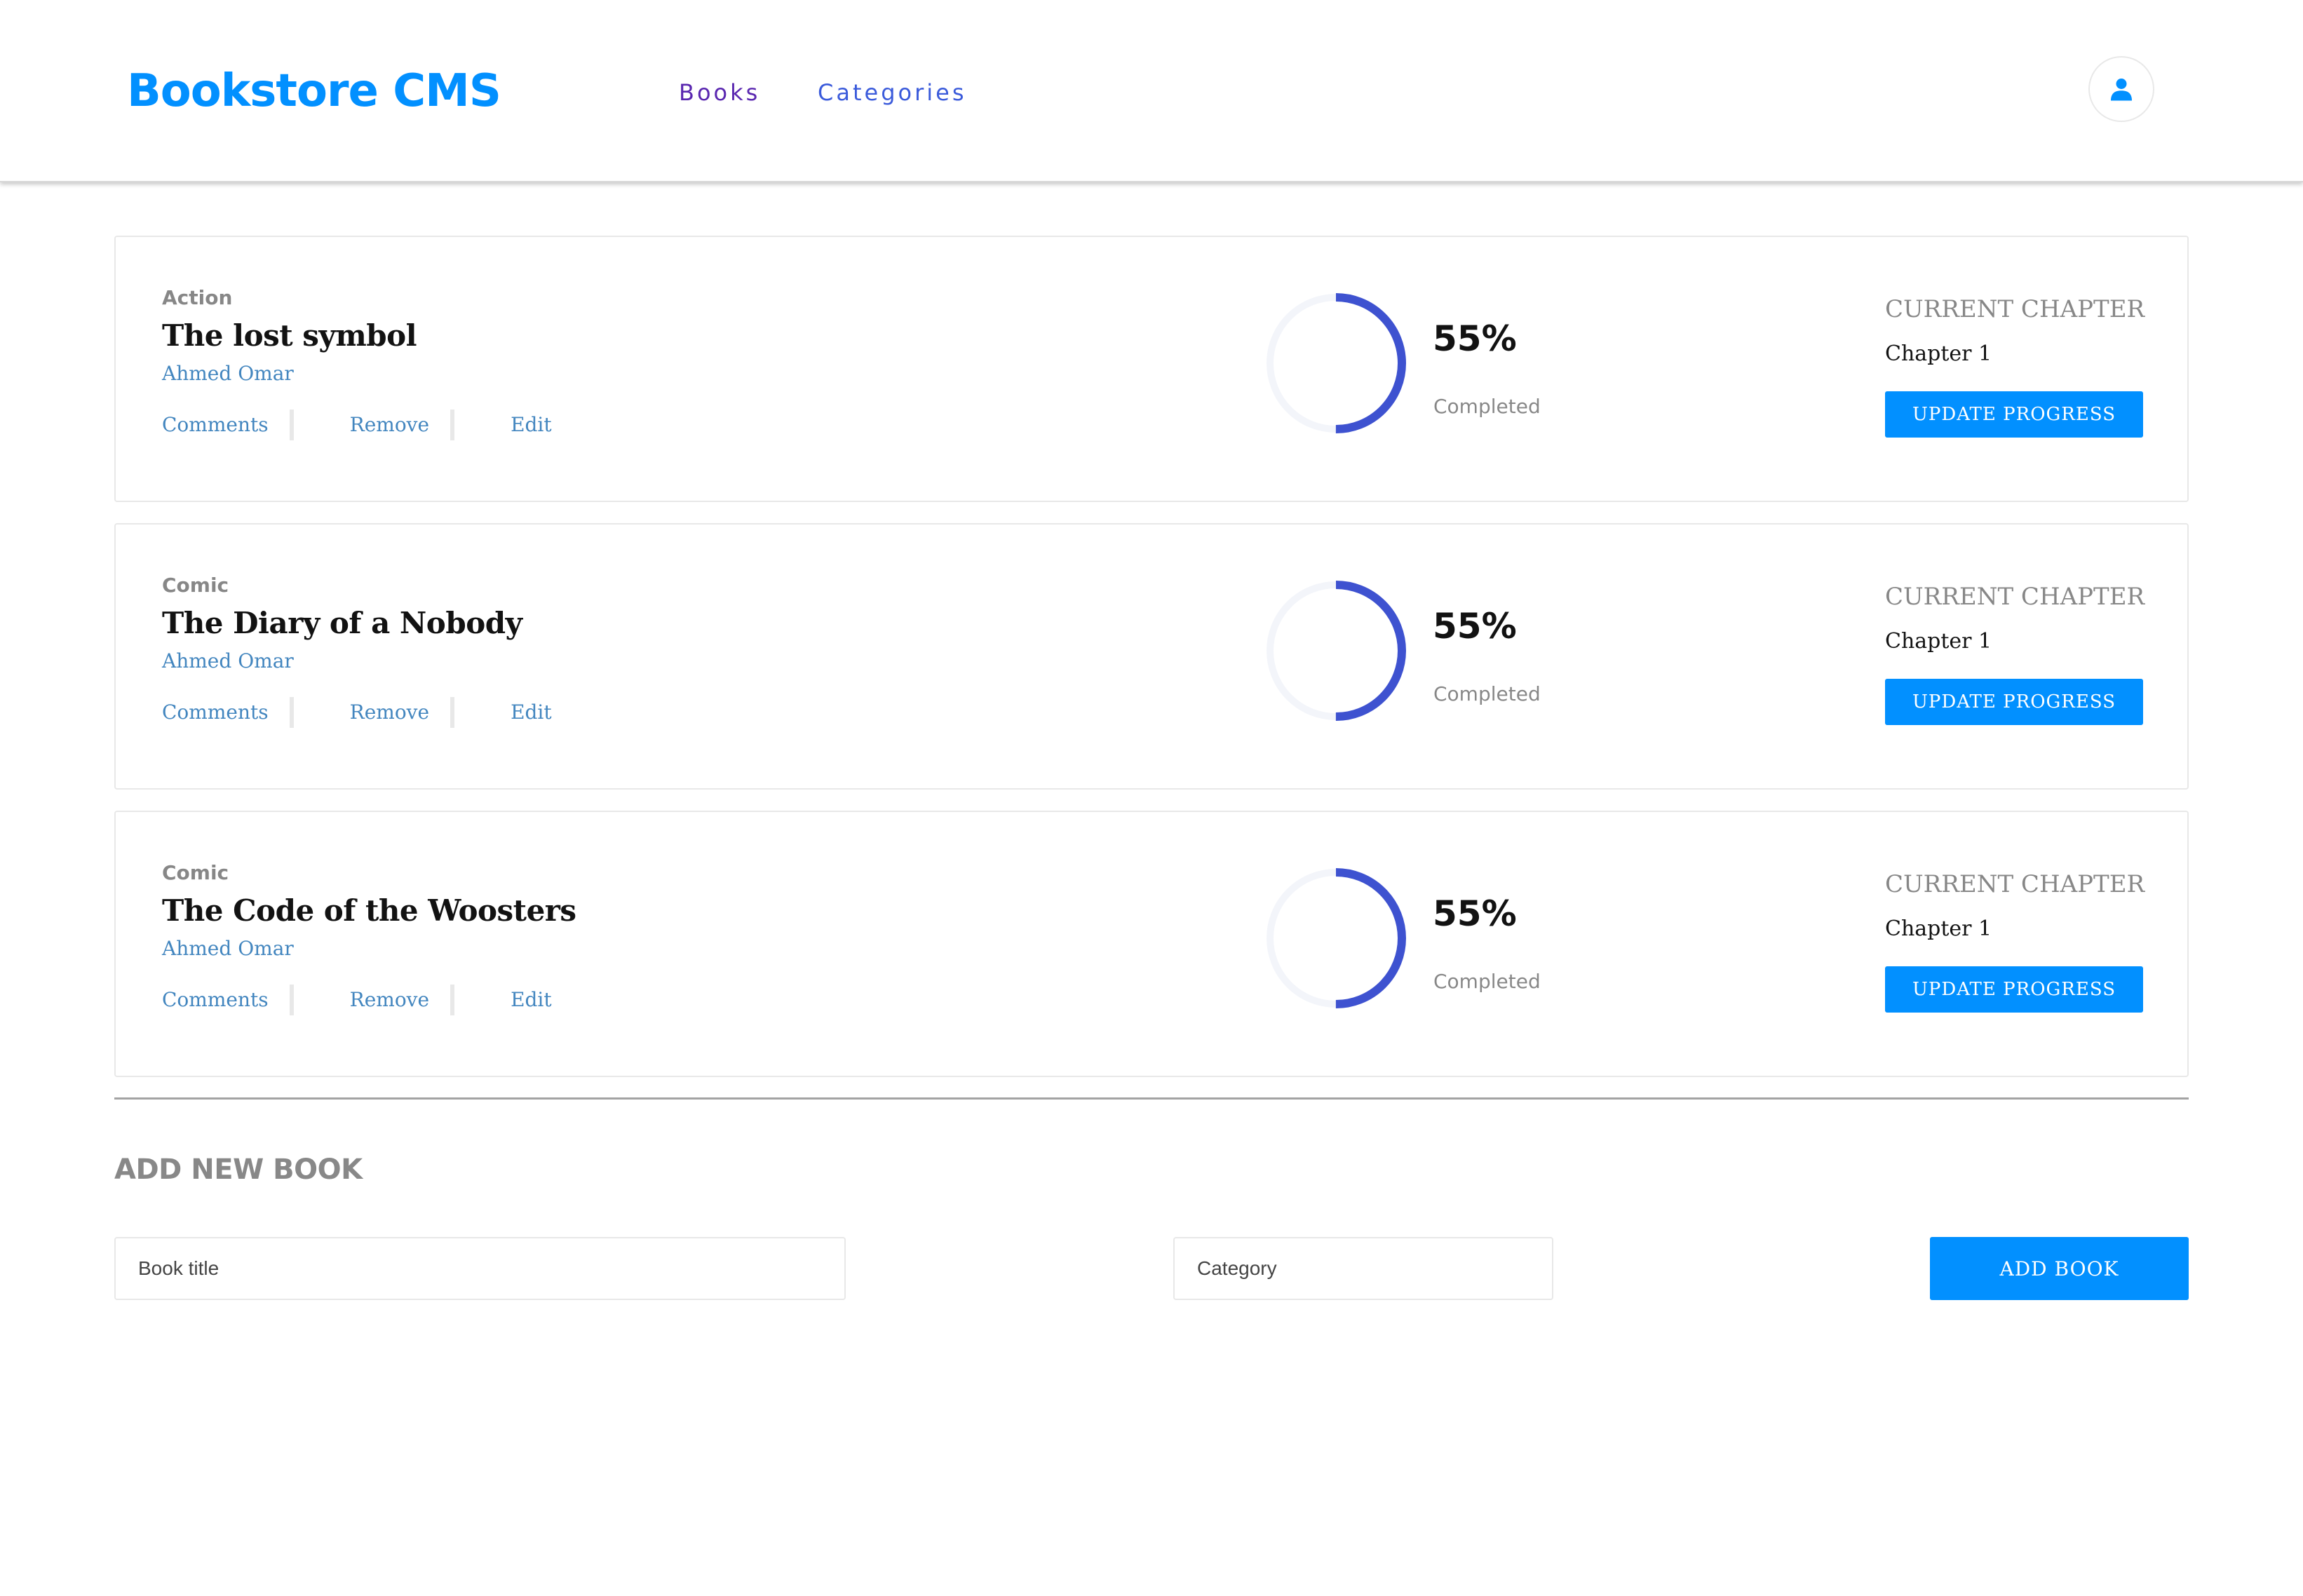  I want to click on book-title: The Code of the Woosters, so click(369, 911).